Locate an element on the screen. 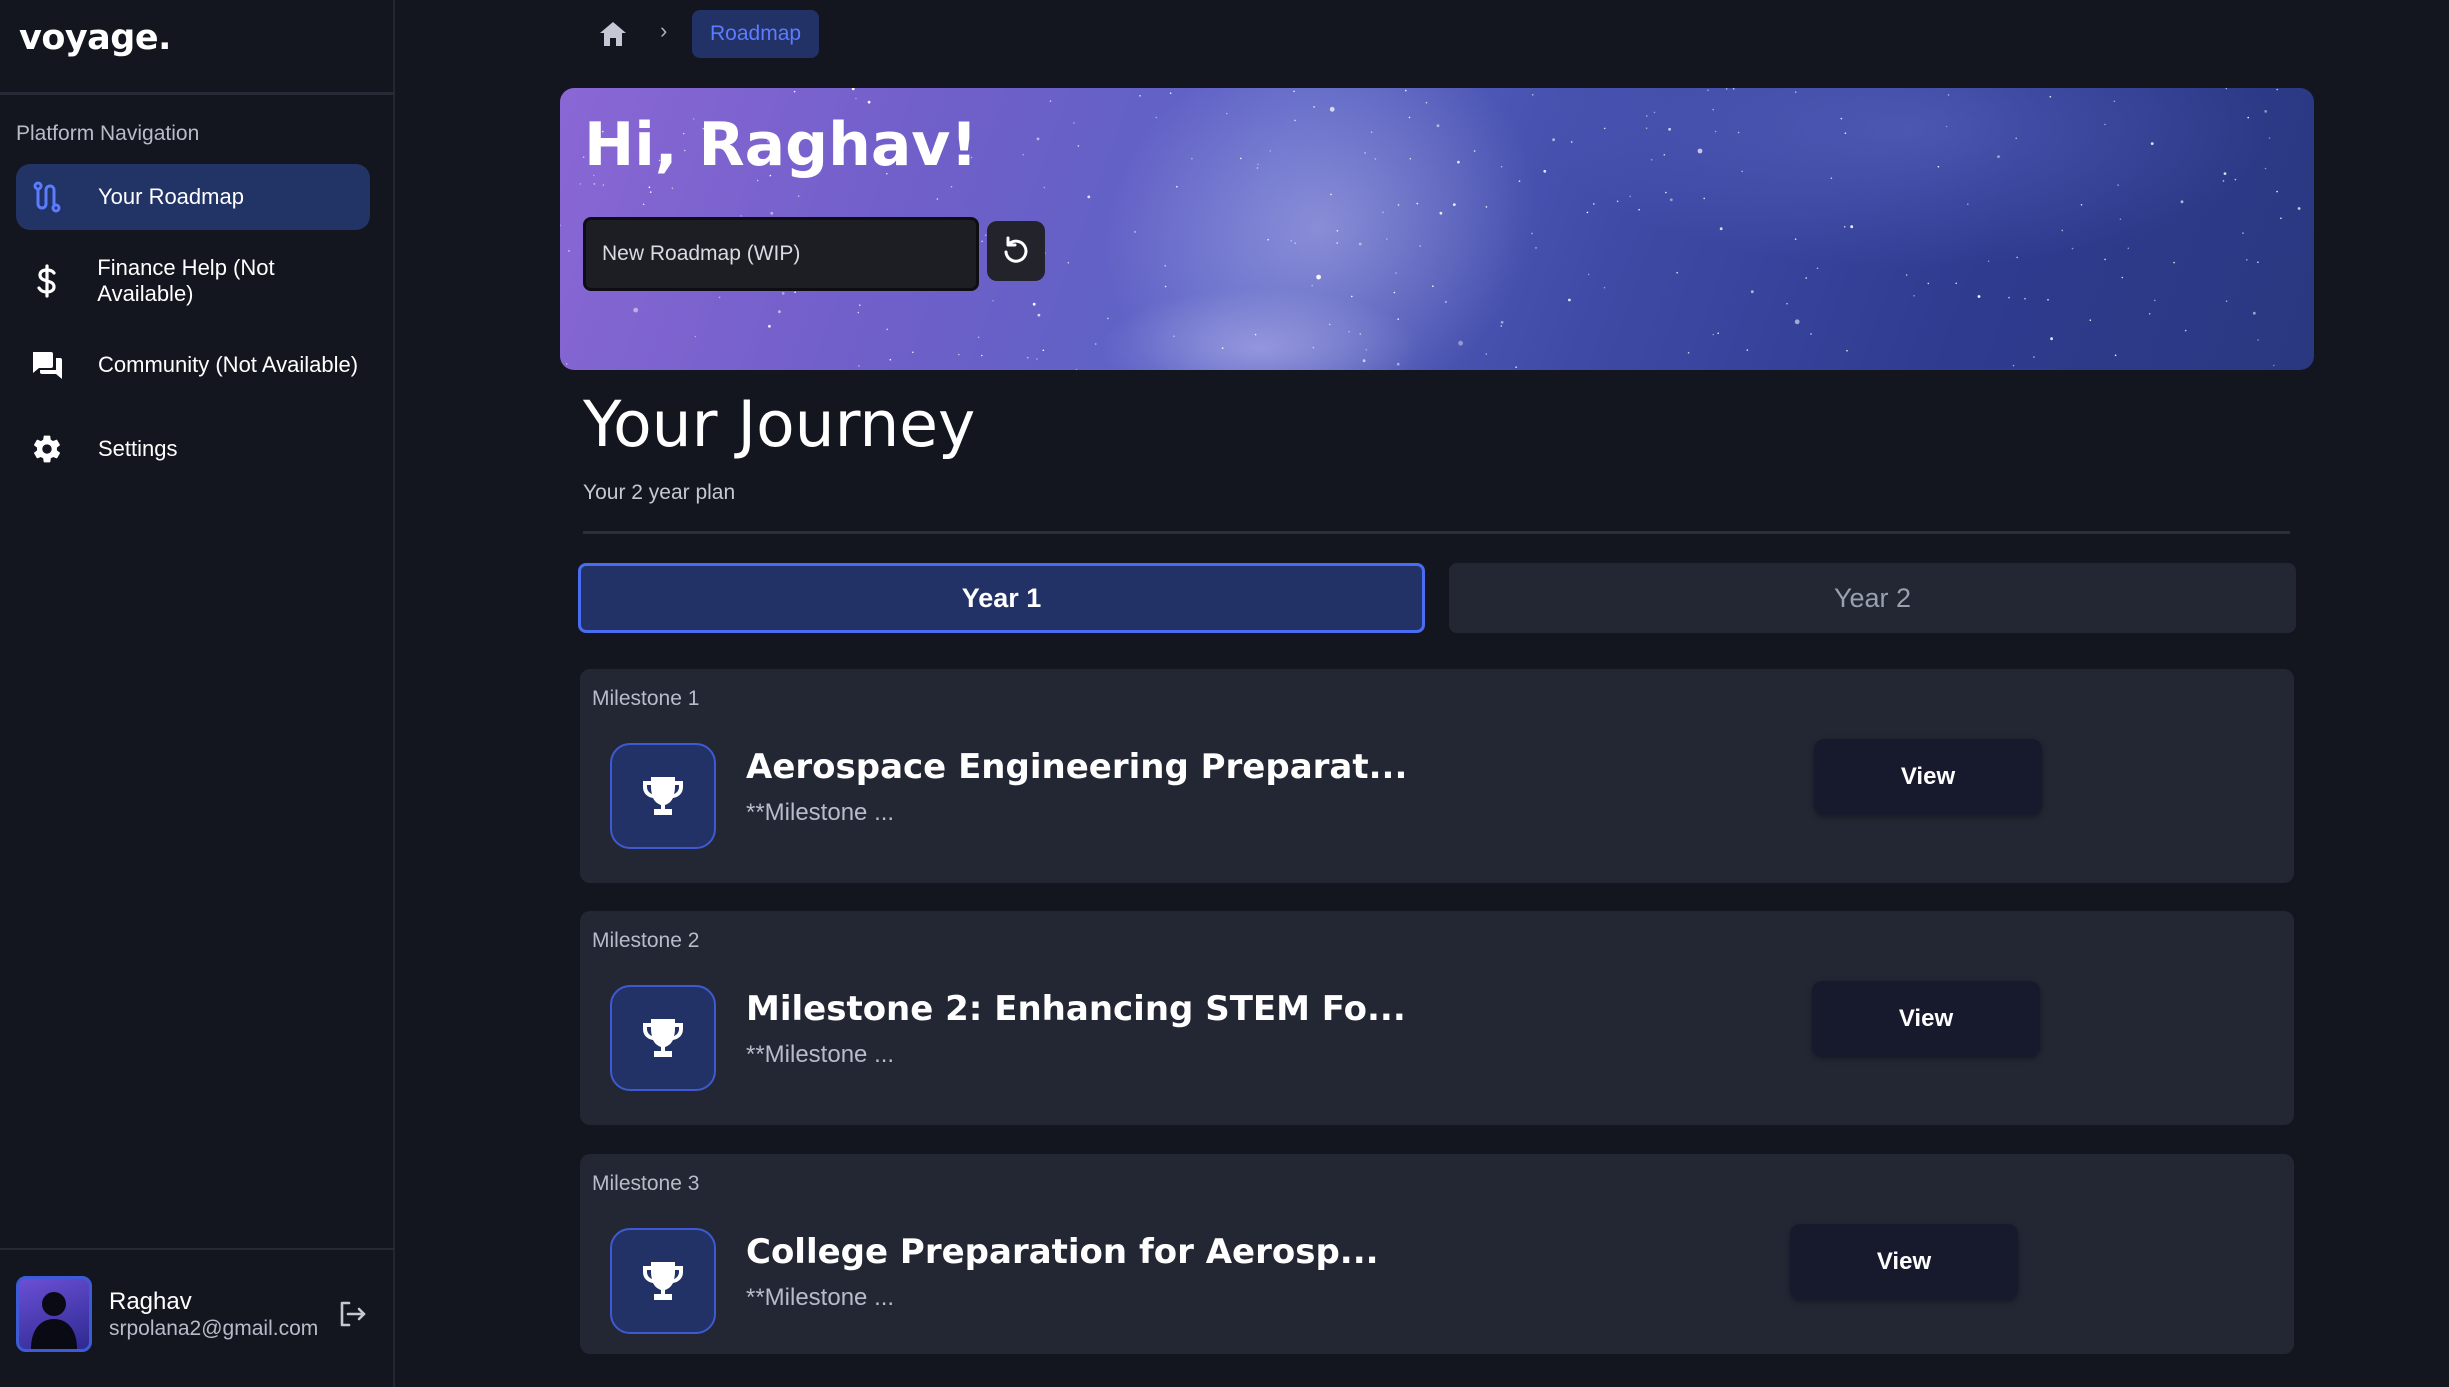  tab-year-1: Year 1 is located at coordinates (1001, 598).